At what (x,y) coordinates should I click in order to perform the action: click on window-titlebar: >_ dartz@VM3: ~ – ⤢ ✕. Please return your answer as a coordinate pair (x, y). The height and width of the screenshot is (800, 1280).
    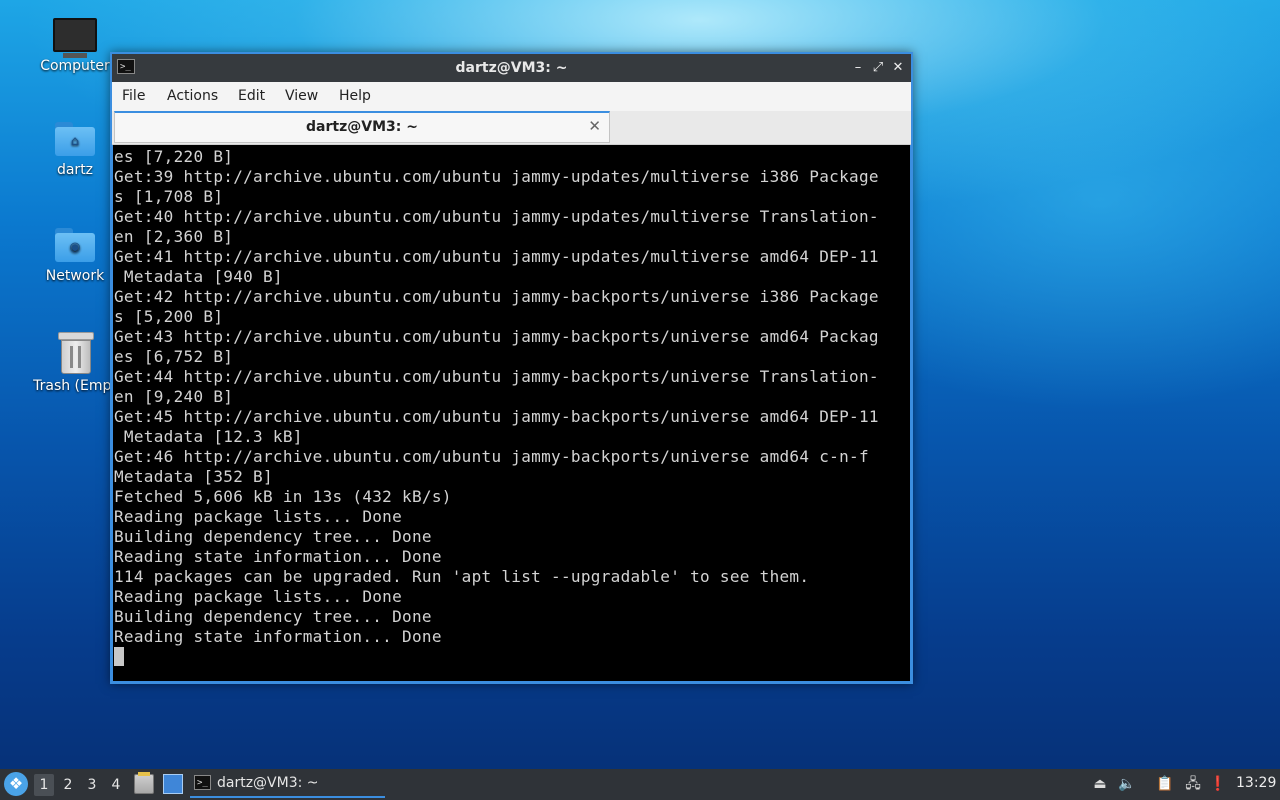
    Looking at the image, I should click on (511, 68).